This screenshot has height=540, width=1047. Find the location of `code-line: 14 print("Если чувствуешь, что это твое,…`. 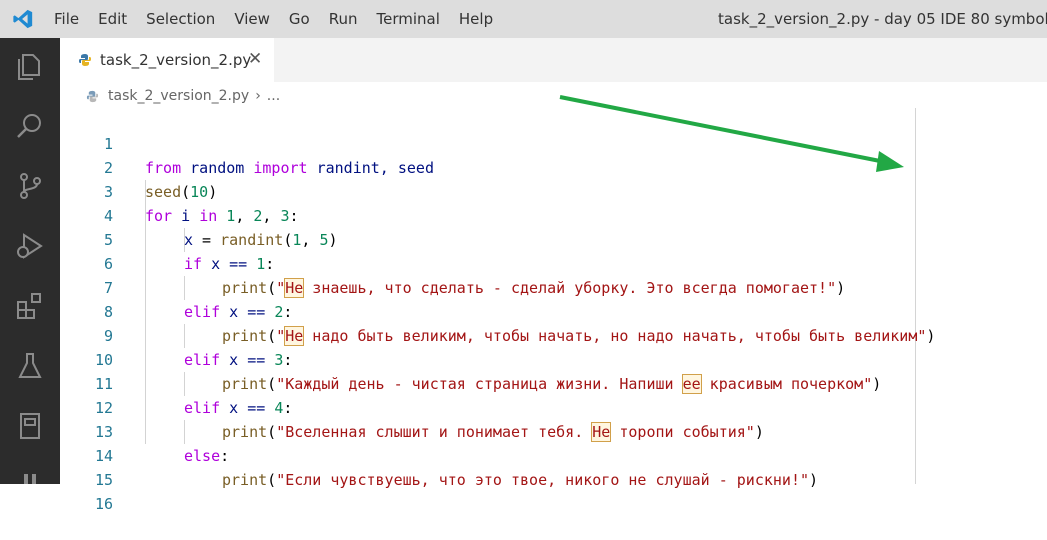

code-line: 14 print("Если чувствуешь, что это твое,… is located at coordinates (553, 454).